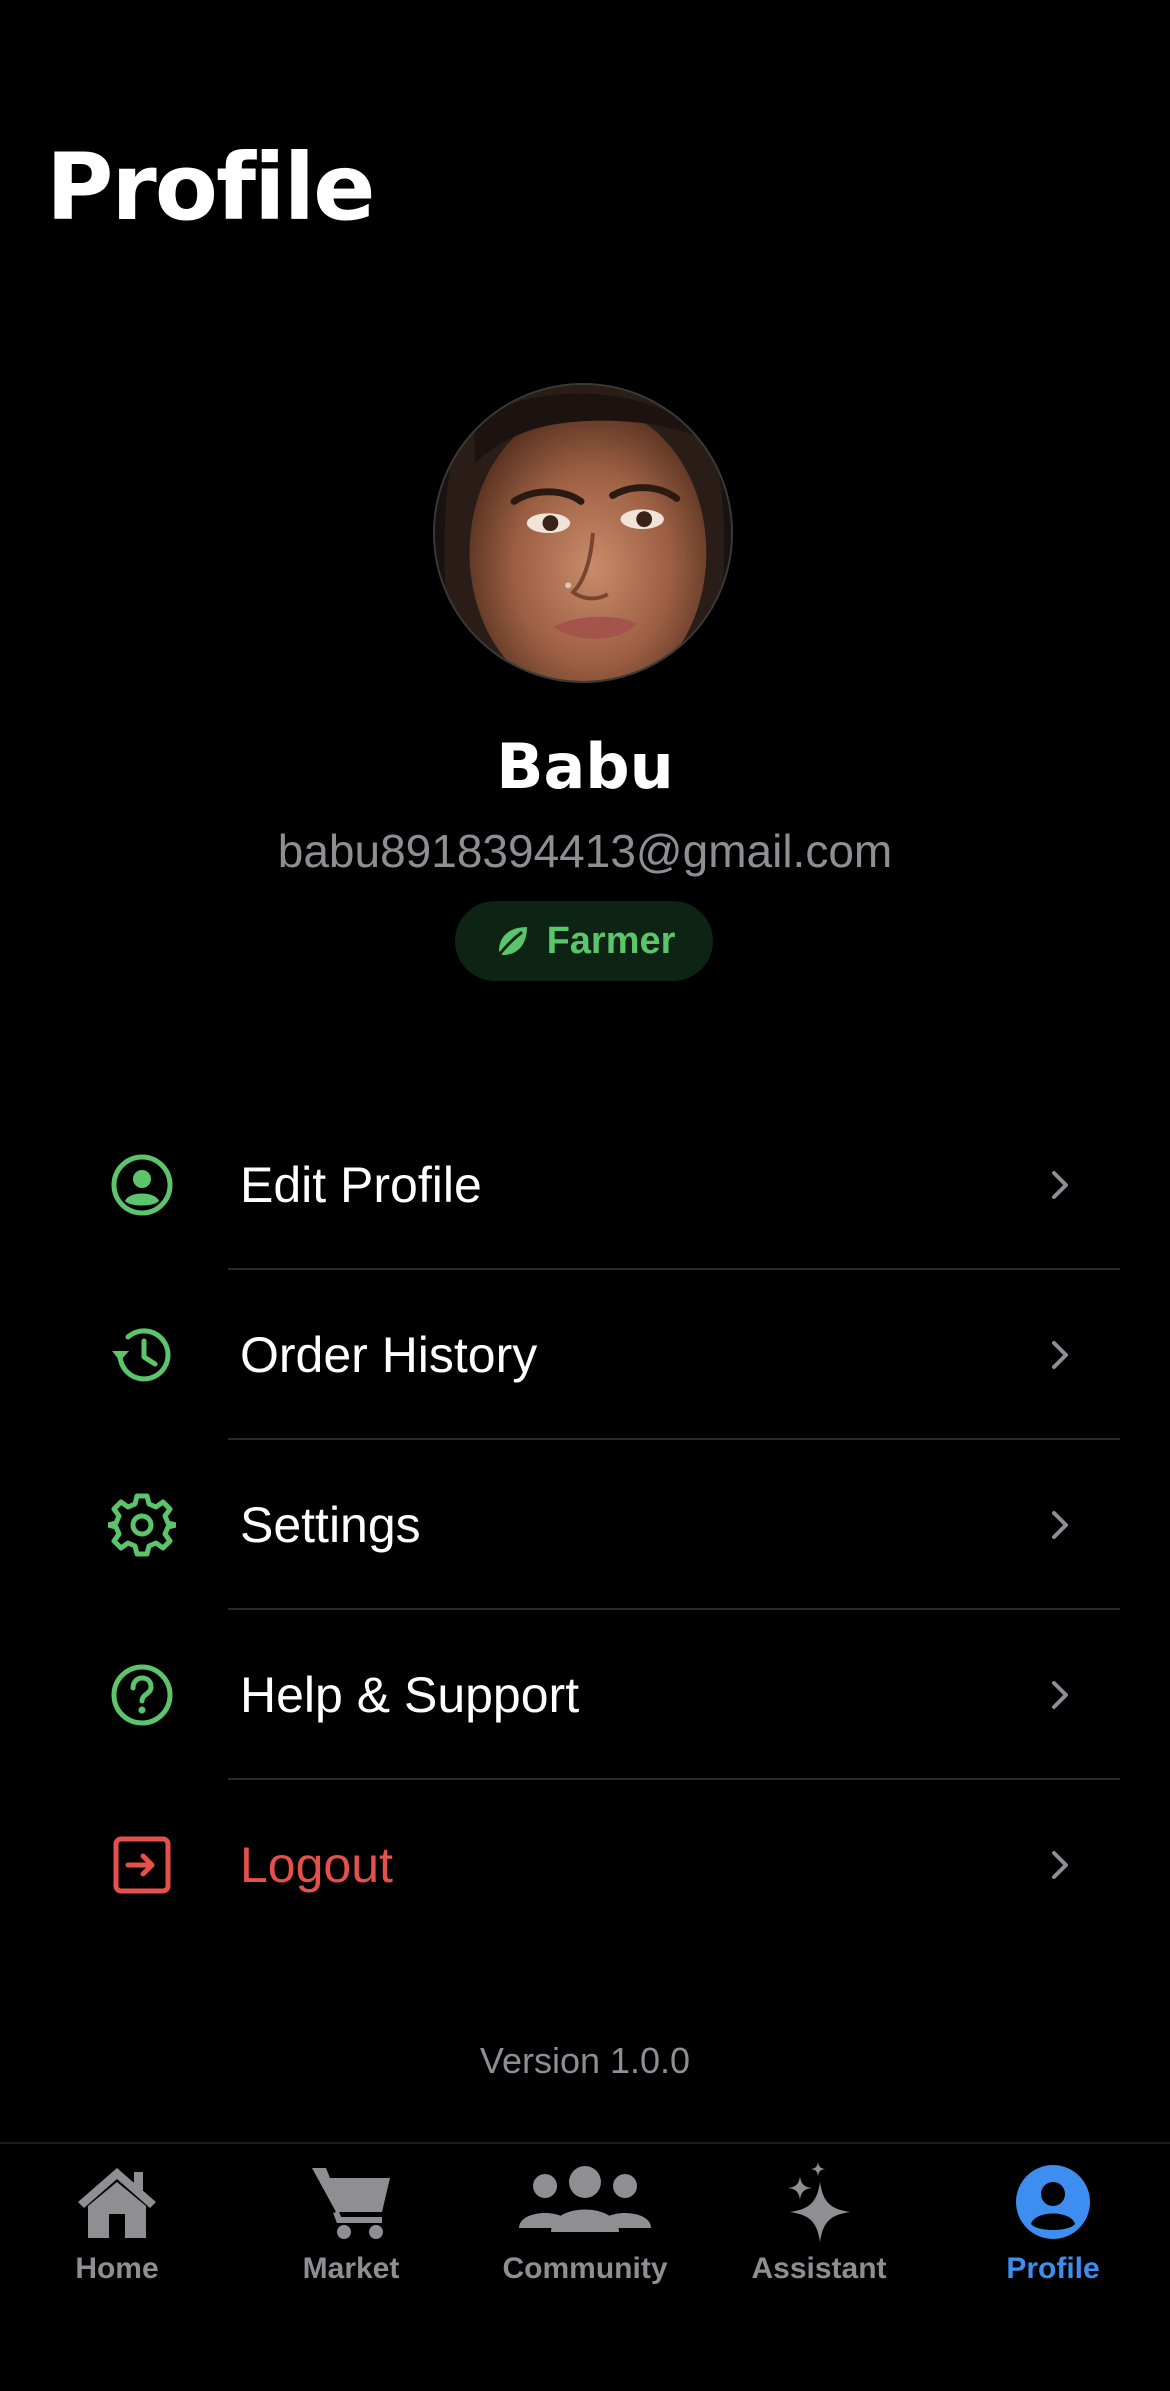 This screenshot has width=1170, height=2391. Describe the element at coordinates (585, 851) in the screenshot. I see `user-email: babu8918394413@gmail.com` at that location.